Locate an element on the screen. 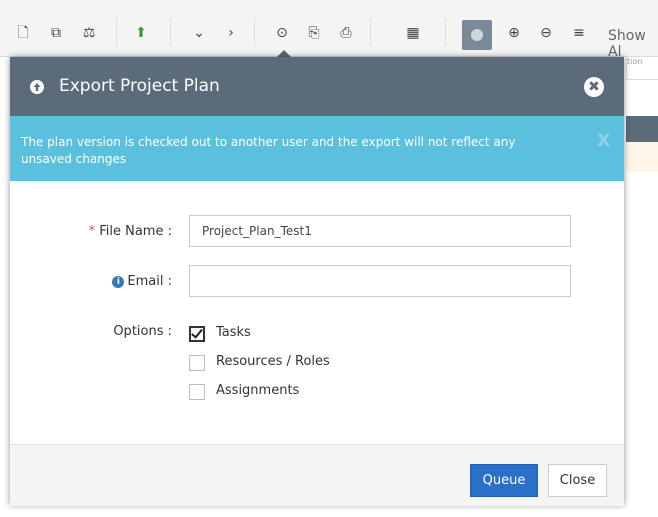  zoom-in-icon: ⊕ is located at coordinates (514, 33).